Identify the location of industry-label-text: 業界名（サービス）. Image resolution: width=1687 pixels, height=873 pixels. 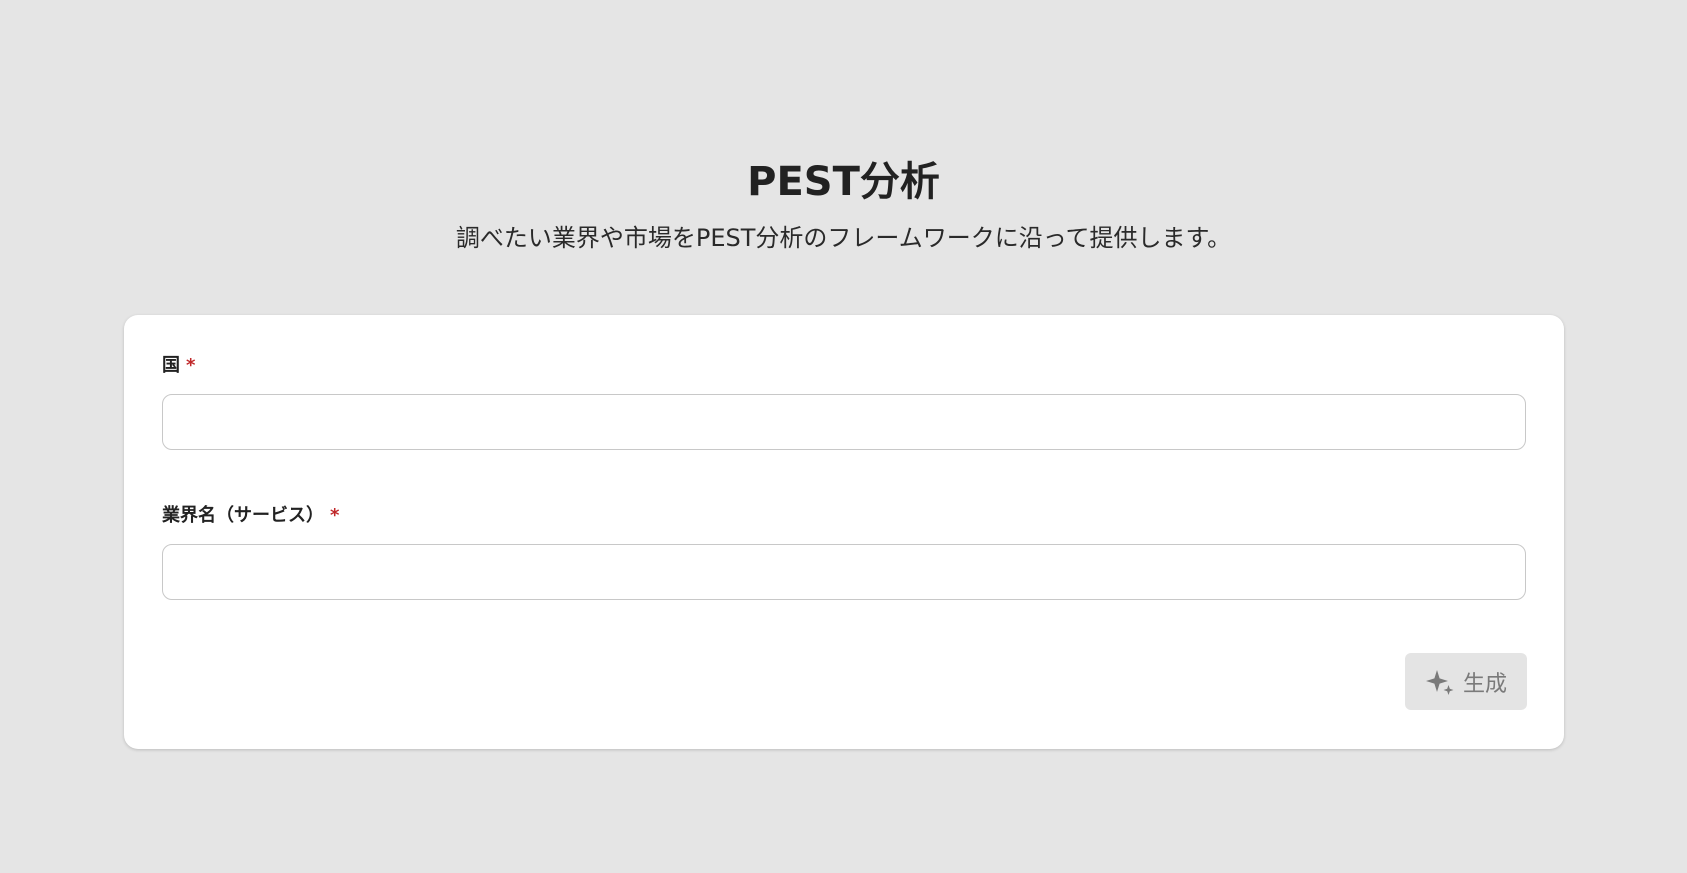
(243, 515).